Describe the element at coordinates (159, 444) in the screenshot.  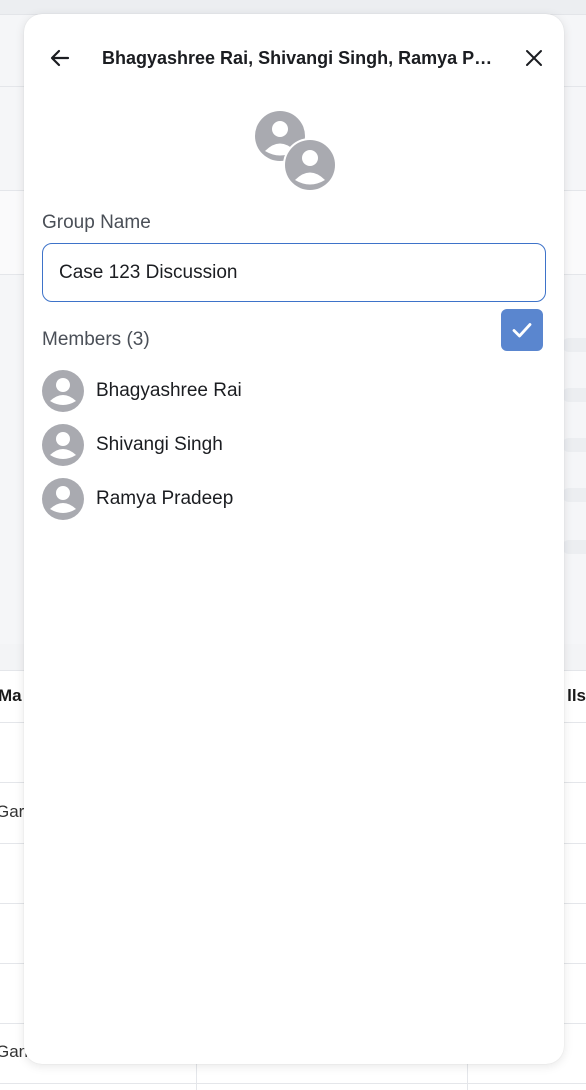
I see `member-name: Shivangi Singh` at that location.